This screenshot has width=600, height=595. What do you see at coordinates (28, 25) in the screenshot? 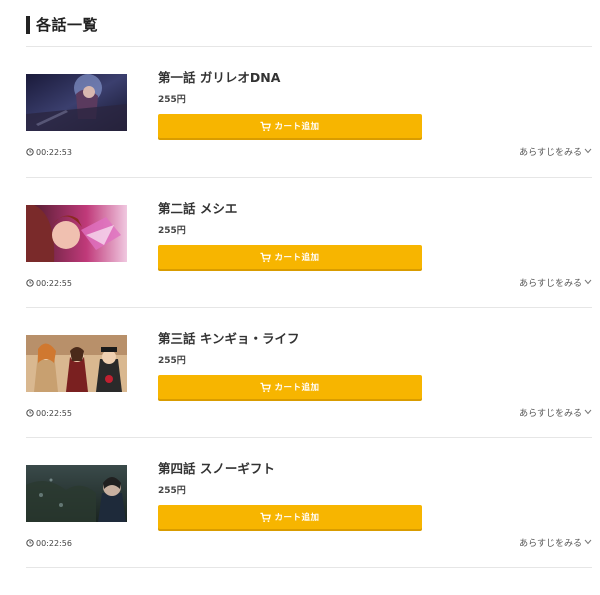
I see `section-title-bar` at bounding box center [28, 25].